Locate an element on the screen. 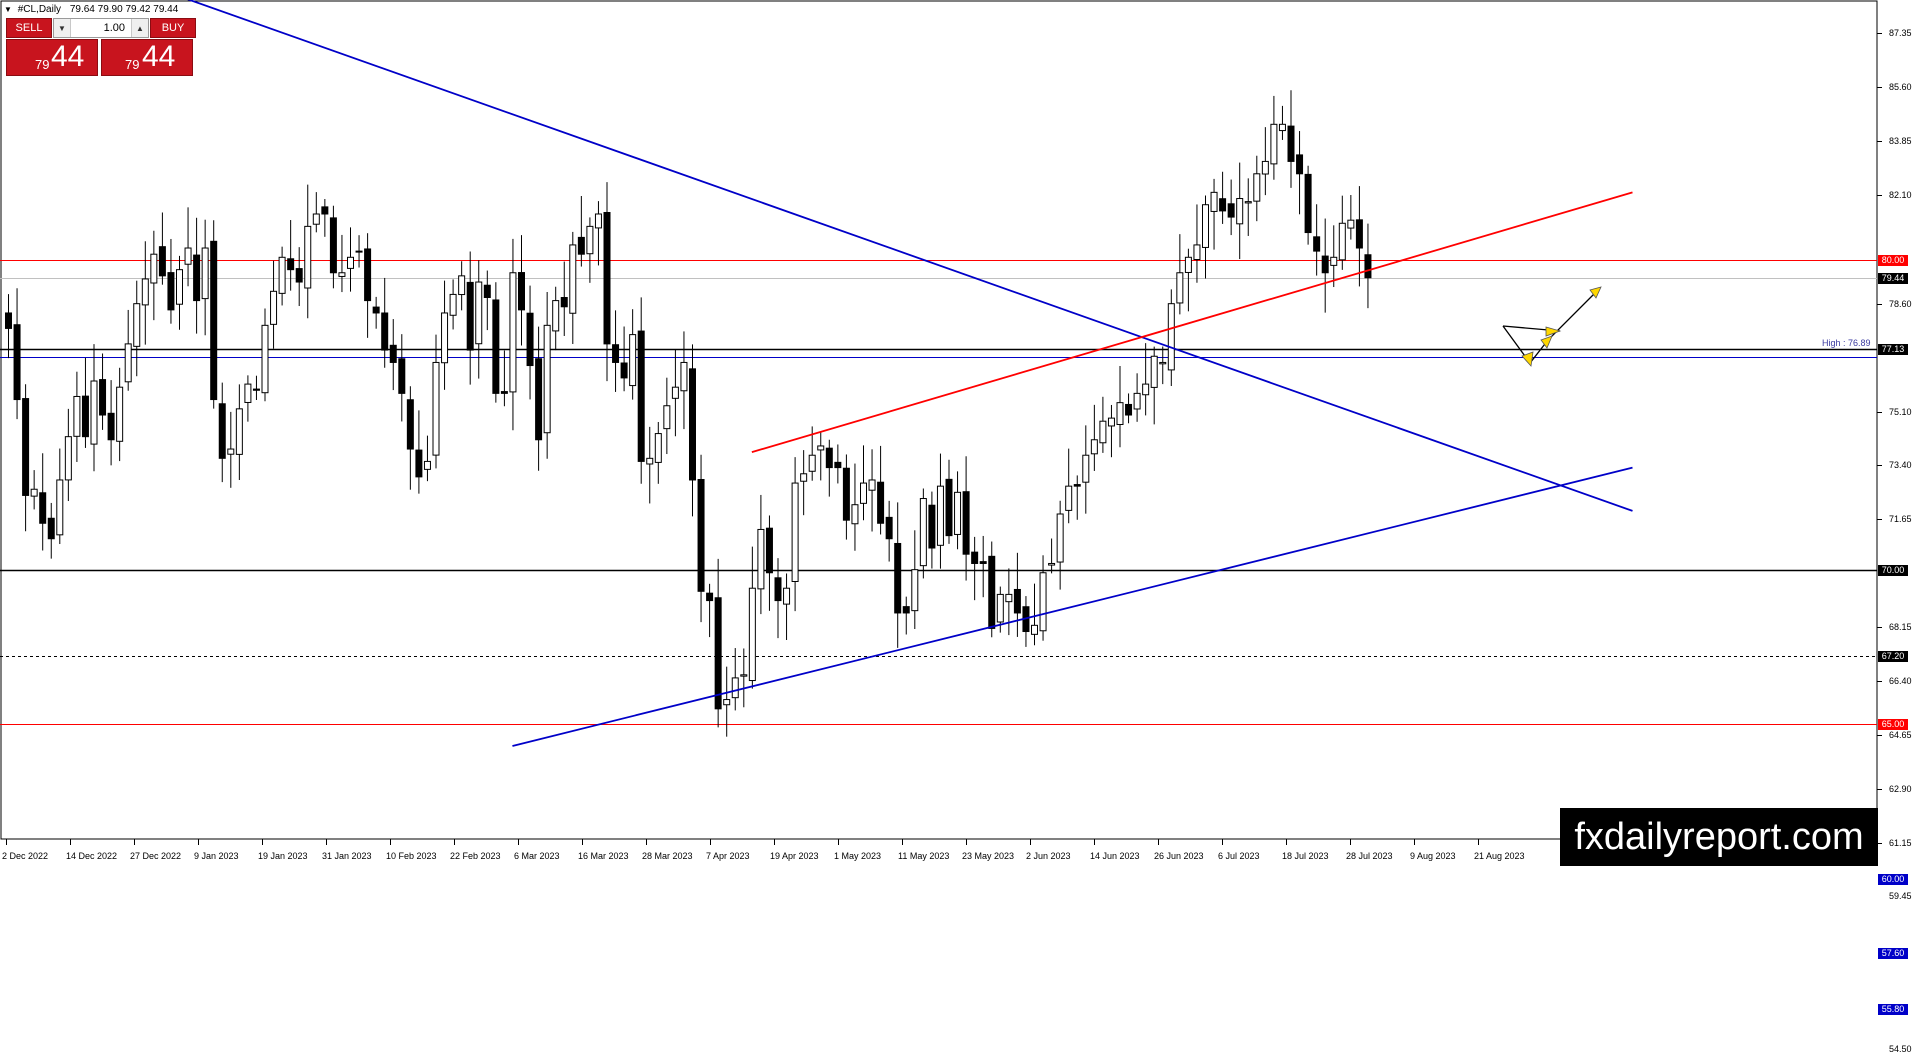 This screenshot has width=1916, height=1054. price-axis-label: 82.10 is located at coordinates (1900, 195).